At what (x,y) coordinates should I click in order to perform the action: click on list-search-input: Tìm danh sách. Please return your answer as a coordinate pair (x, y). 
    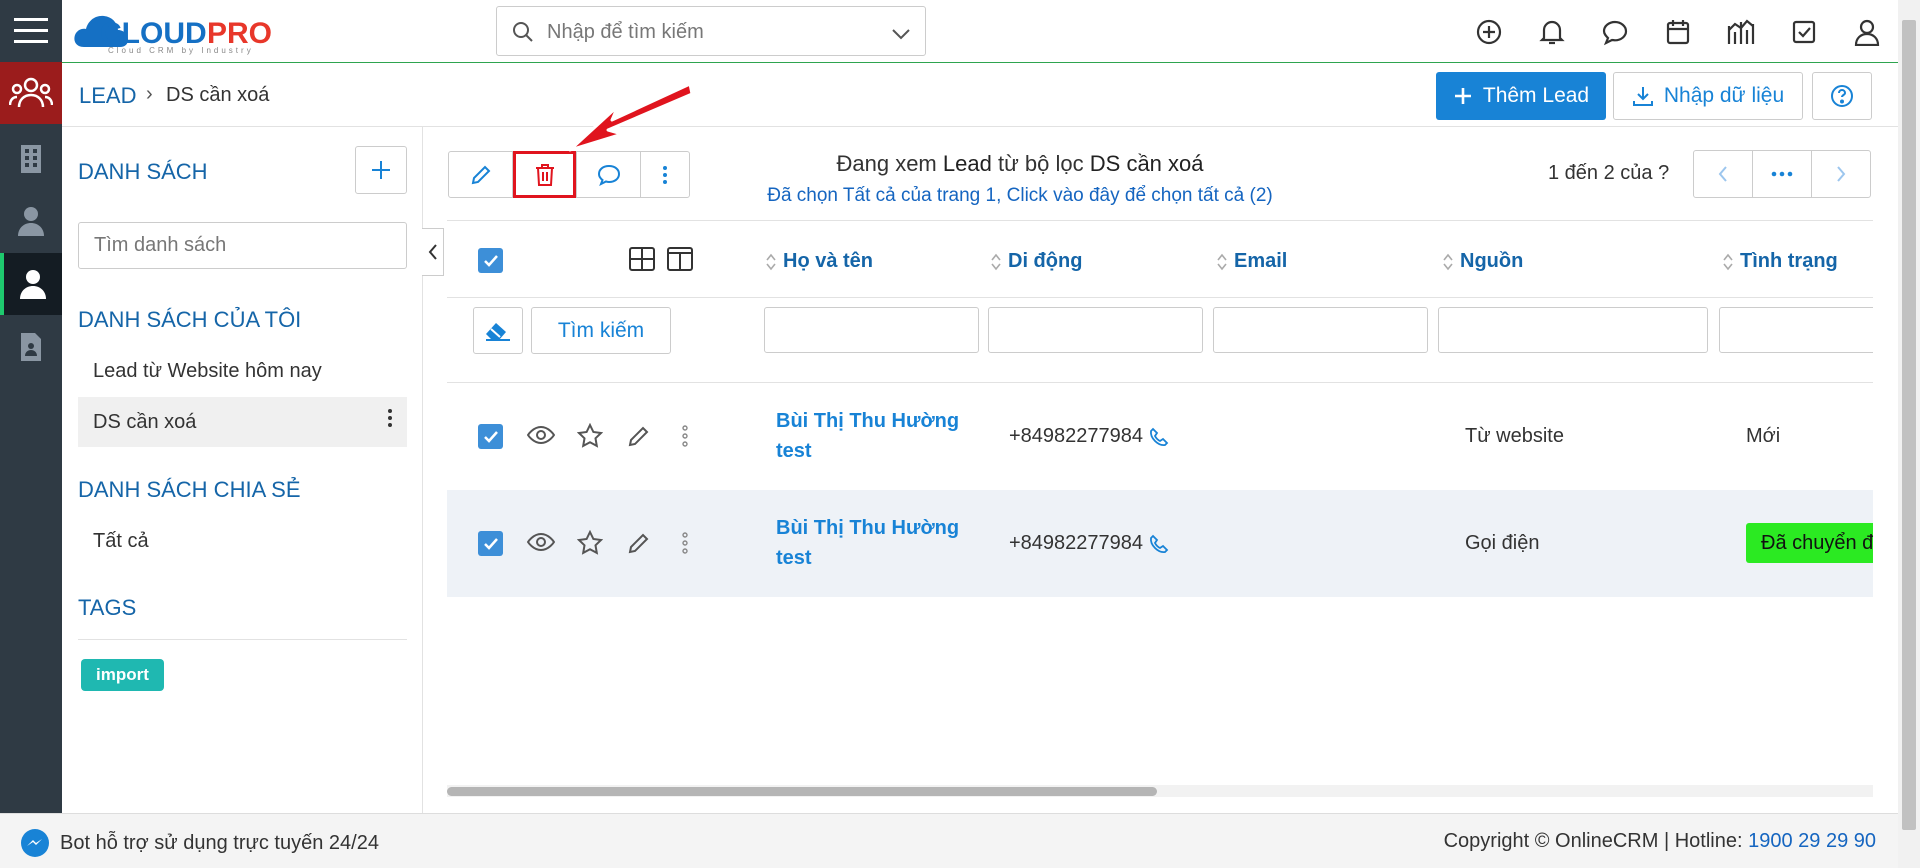
    Looking at the image, I should click on (242, 245).